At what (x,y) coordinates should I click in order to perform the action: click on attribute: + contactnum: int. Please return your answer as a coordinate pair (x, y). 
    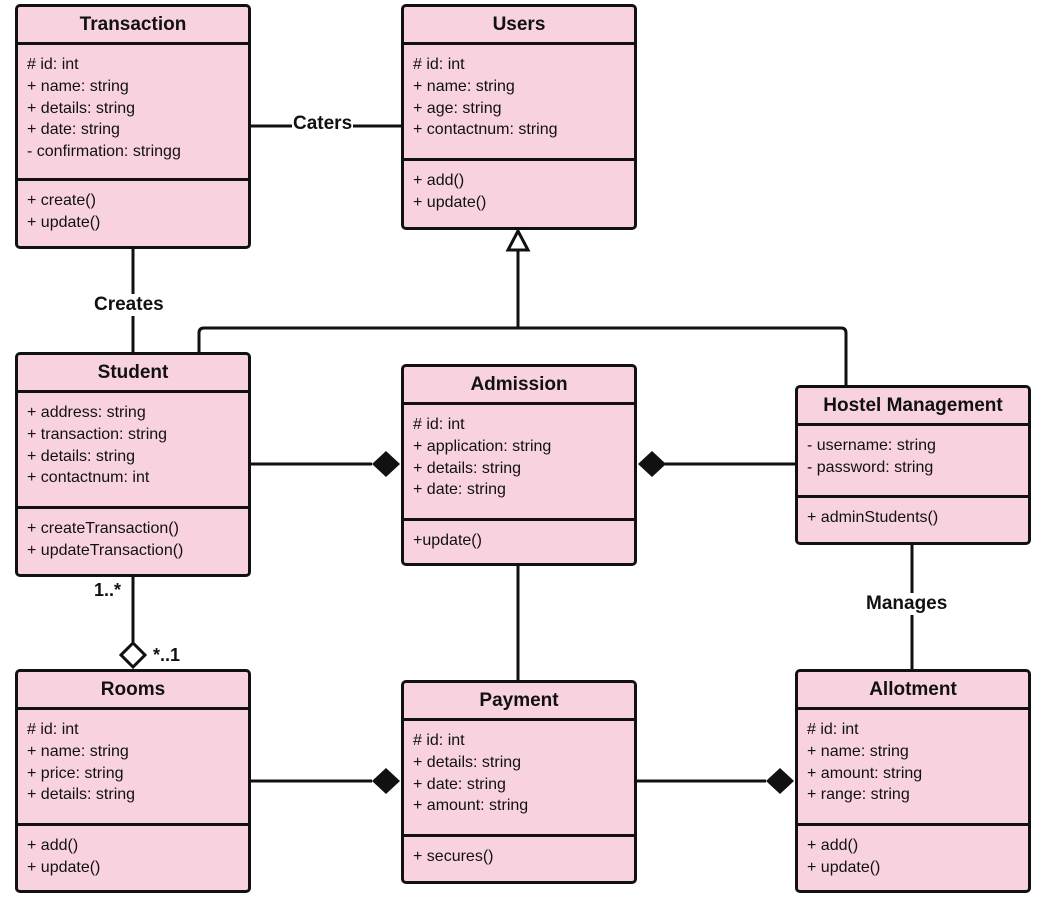
    Looking at the image, I should click on (88, 478).